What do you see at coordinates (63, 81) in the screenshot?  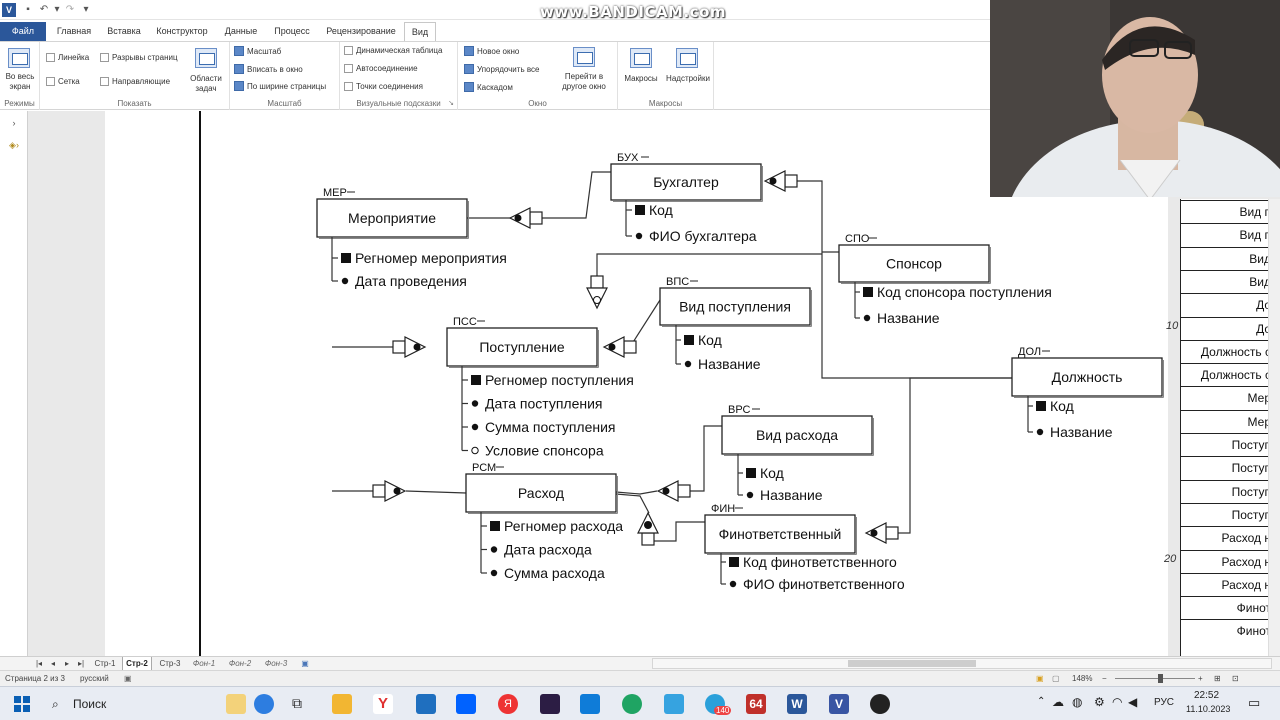 I see `grid-checkbox: Сетка` at bounding box center [63, 81].